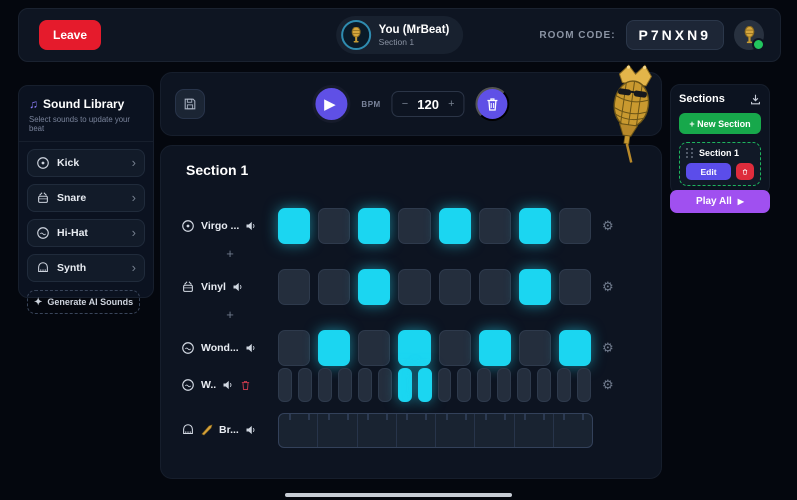 The height and width of the screenshot is (500, 797). I want to click on section-card: Section 1 Edit, so click(720, 164).